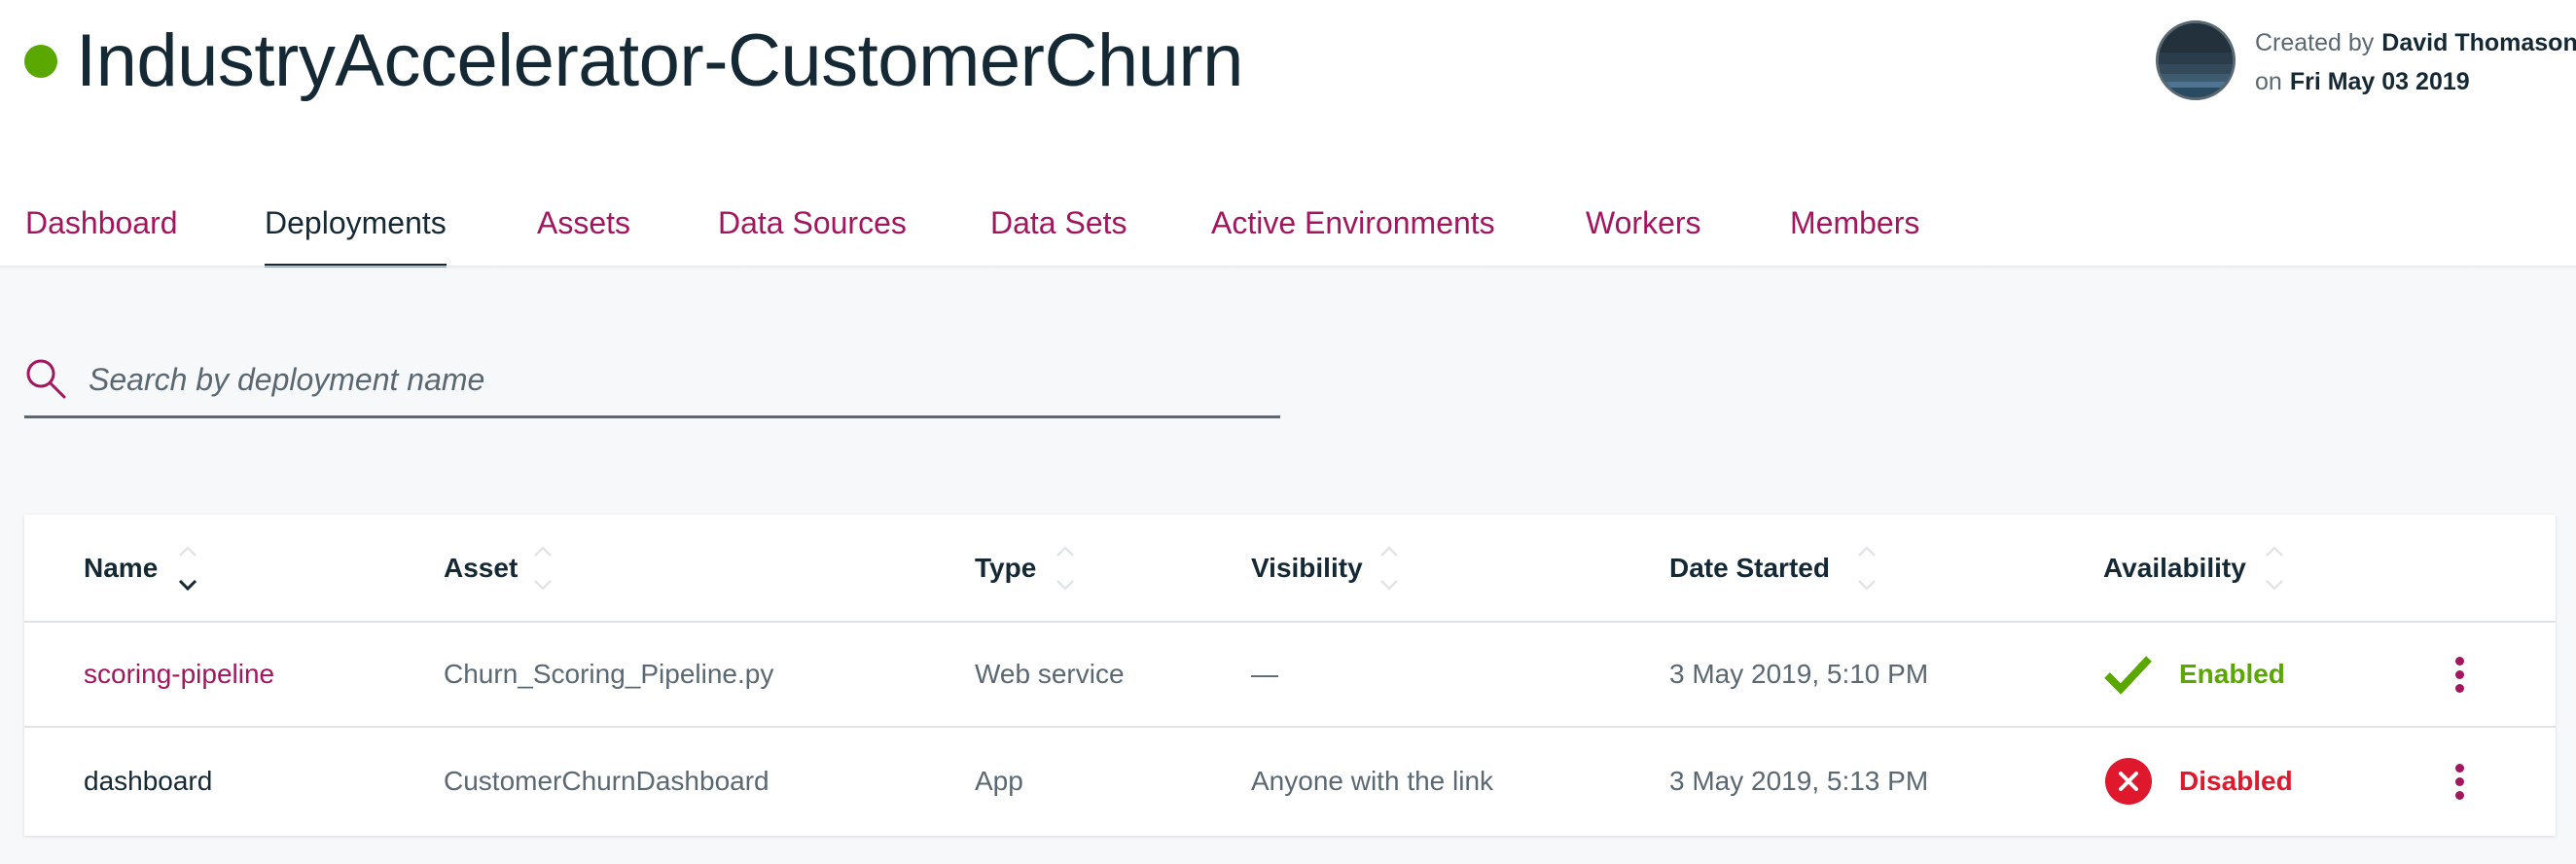 This screenshot has height=864, width=2576. What do you see at coordinates (1288, 268) in the screenshot?
I see `tabs-divider` at bounding box center [1288, 268].